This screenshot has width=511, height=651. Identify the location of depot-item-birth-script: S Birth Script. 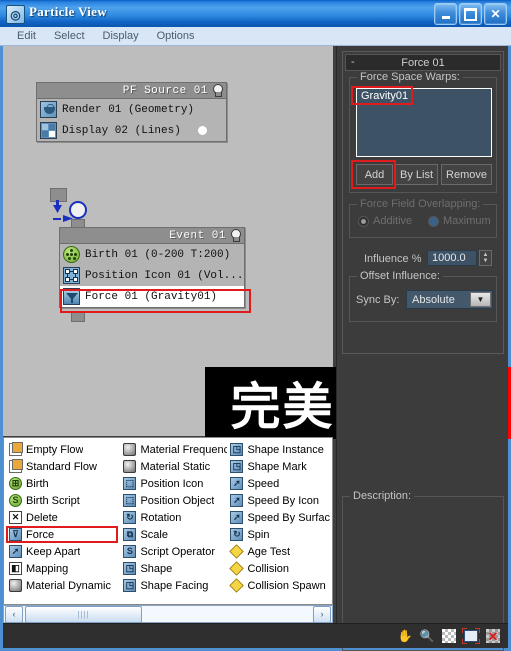
(63, 500).